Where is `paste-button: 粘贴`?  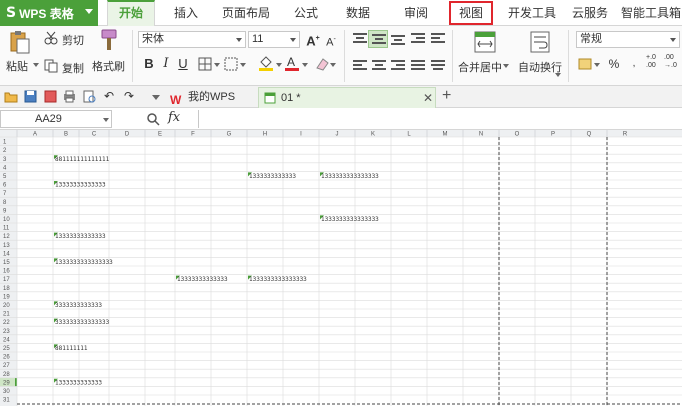 paste-button: 粘贴 is located at coordinates (17, 66).